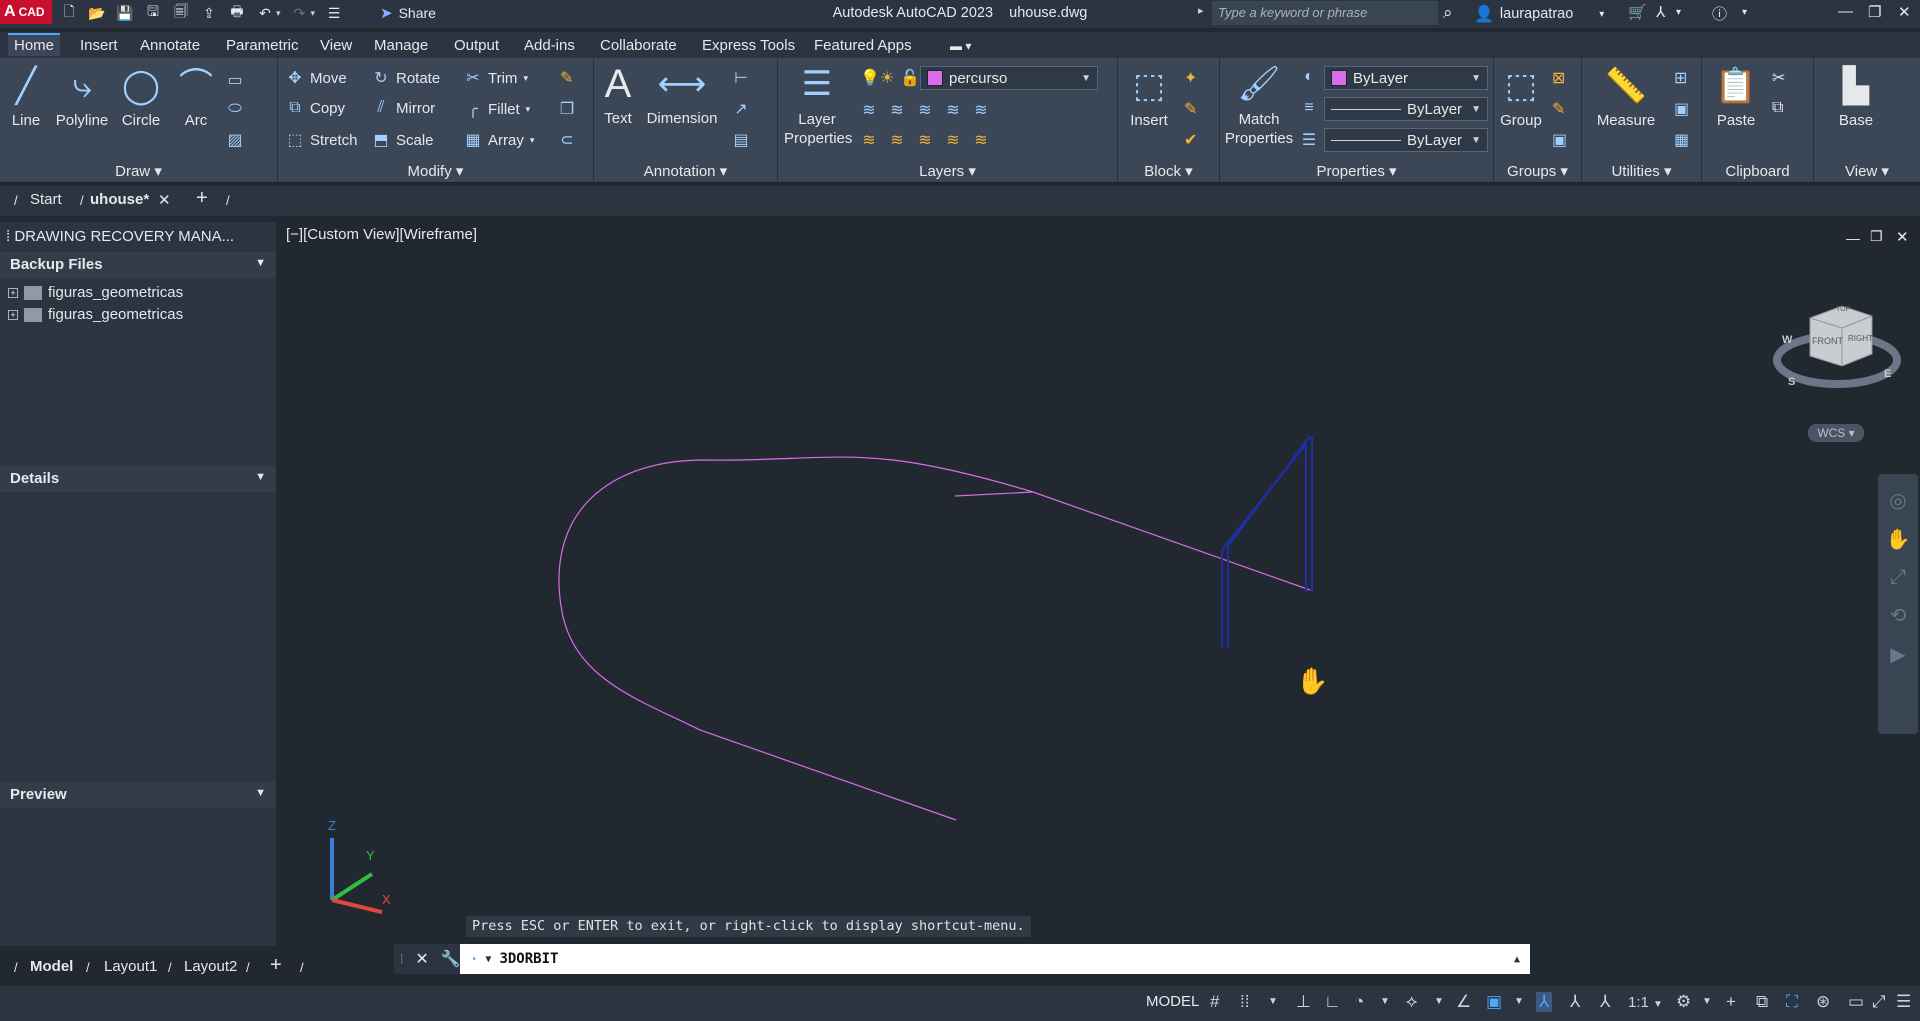 The image size is (1920, 1021). What do you see at coordinates (1544, 1002) in the screenshot?
I see `annotation-visibility-icon: ⅄` at bounding box center [1544, 1002].